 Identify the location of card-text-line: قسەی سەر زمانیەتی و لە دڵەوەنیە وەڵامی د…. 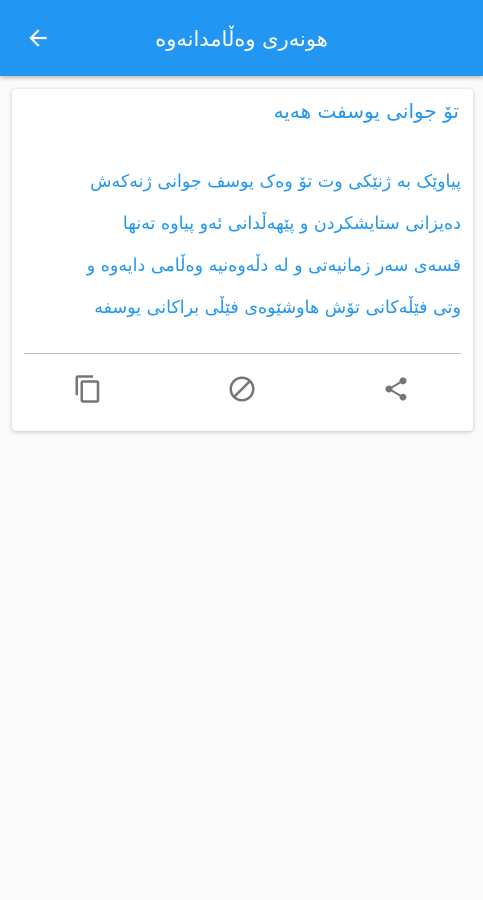
(273, 266).